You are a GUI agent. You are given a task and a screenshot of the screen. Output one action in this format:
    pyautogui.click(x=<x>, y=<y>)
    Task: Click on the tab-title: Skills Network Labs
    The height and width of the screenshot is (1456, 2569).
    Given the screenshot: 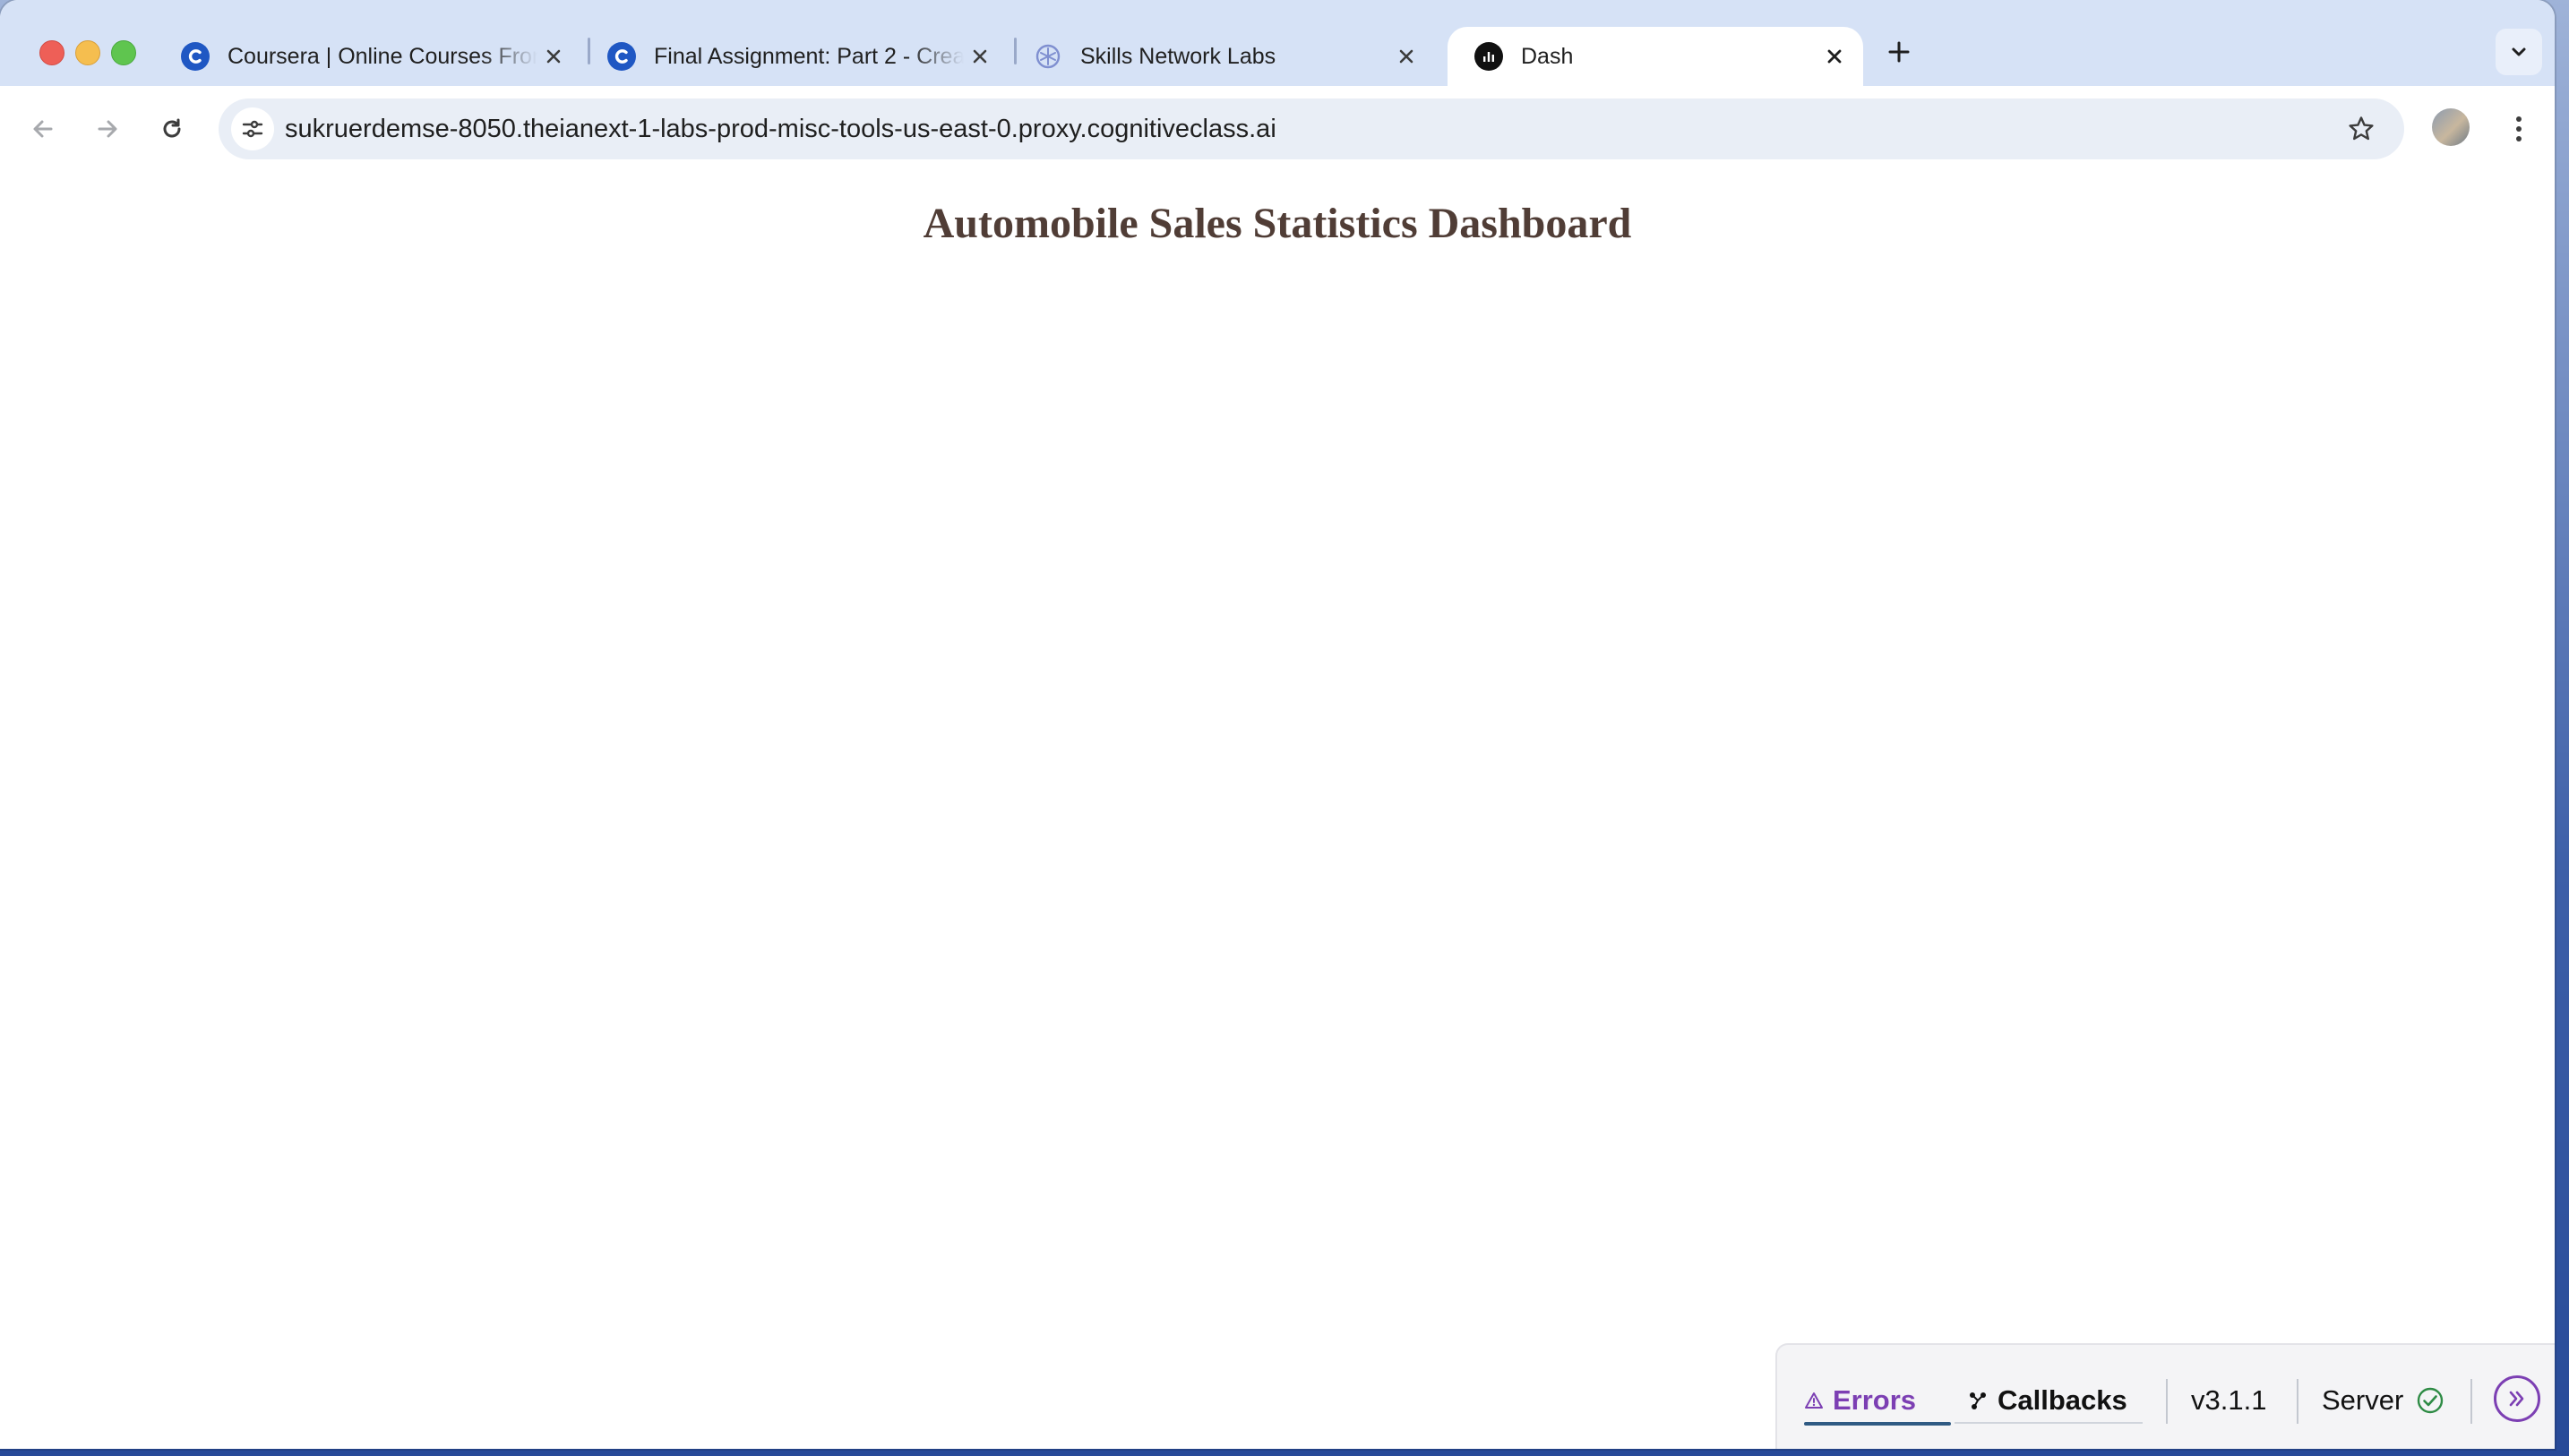 What is the action you would take?
    pyautogui.click(x=1178, y=56)
    